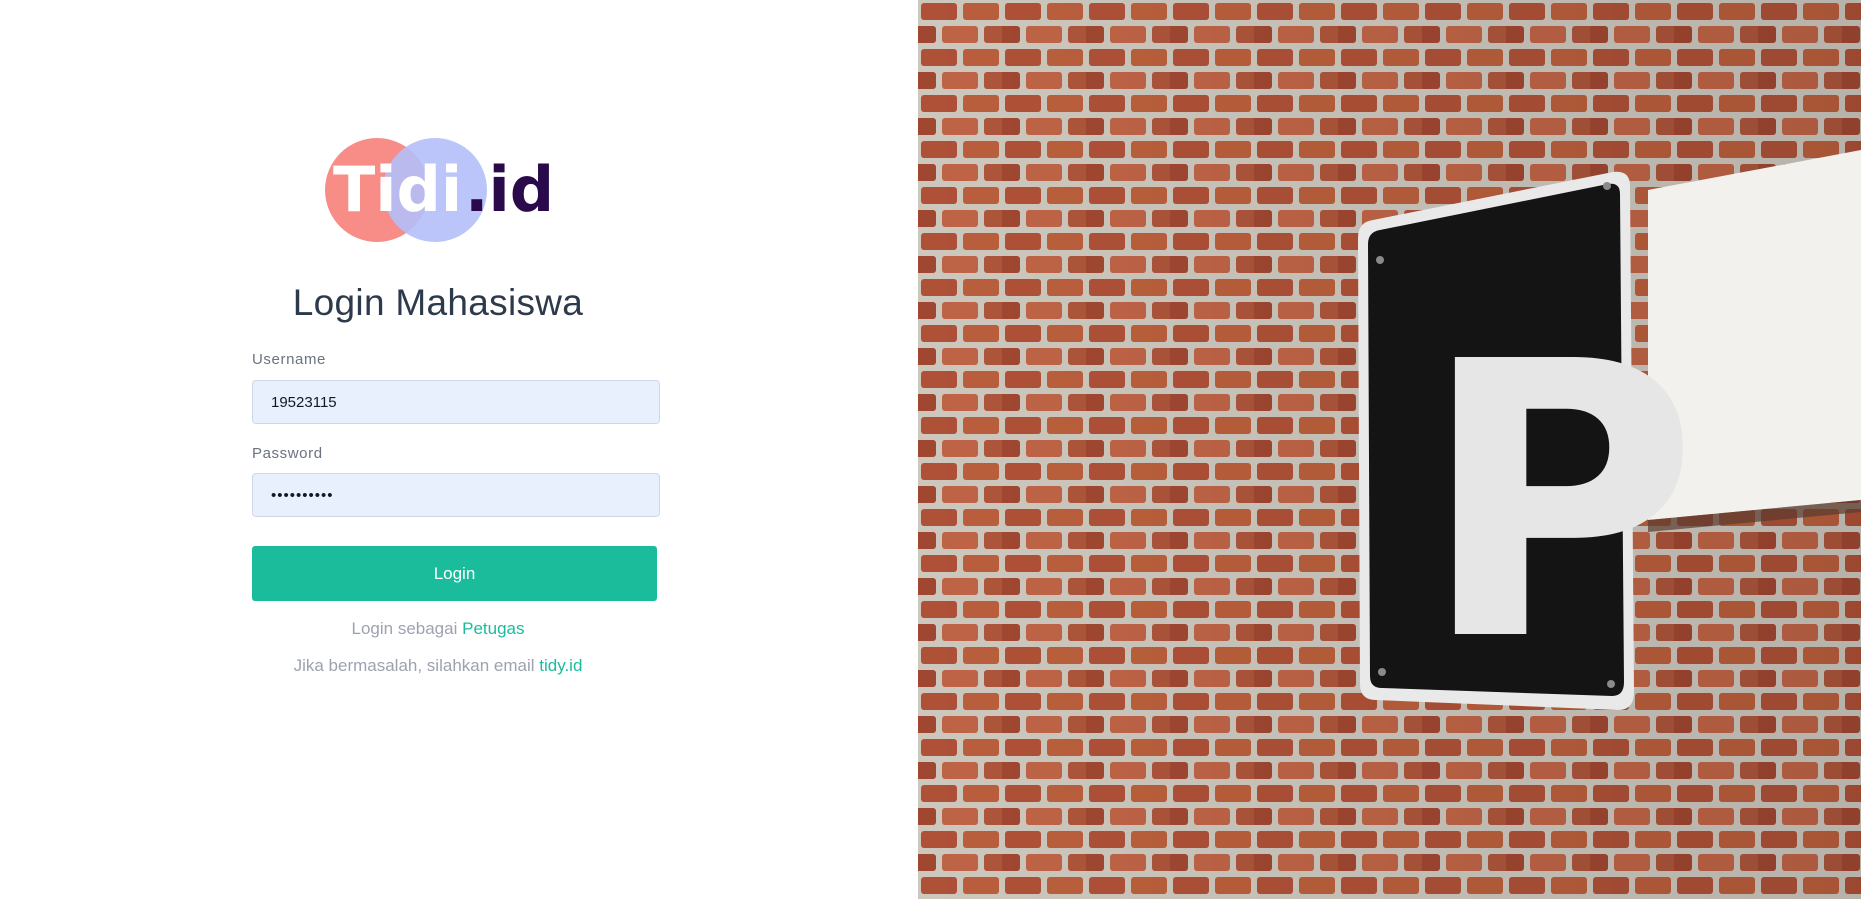 This screenshot has width=1861, height=899. Describe the element at coordinates (454, 573) in the screenshot. I see `login-button: Login` at that location.